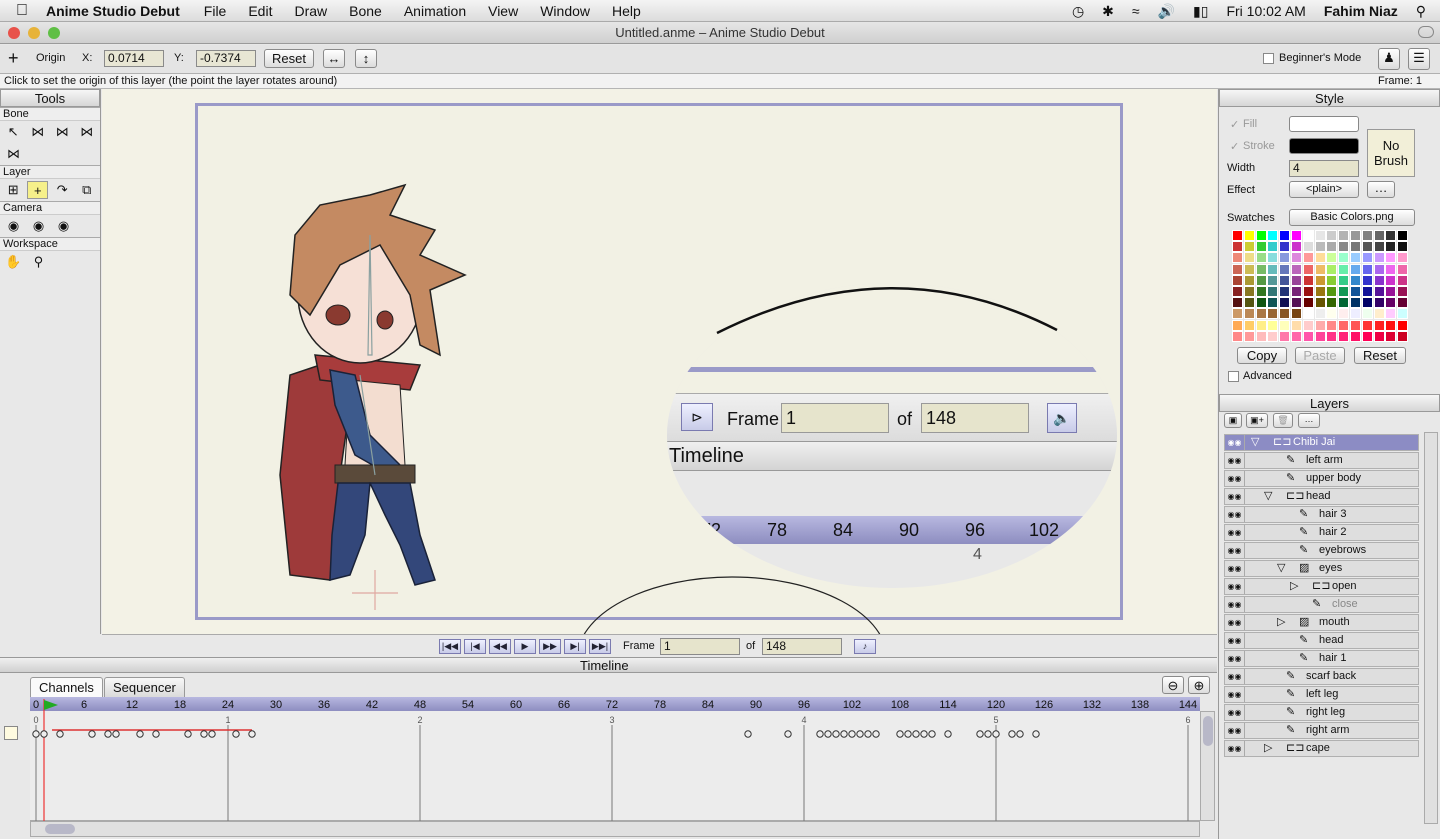  What do you see at coordinates (1321, 586) in the screenshot?
I see `layer-row: ◉◉ ▷ ⊏⊐ open` at bounding box center [1321, 586].